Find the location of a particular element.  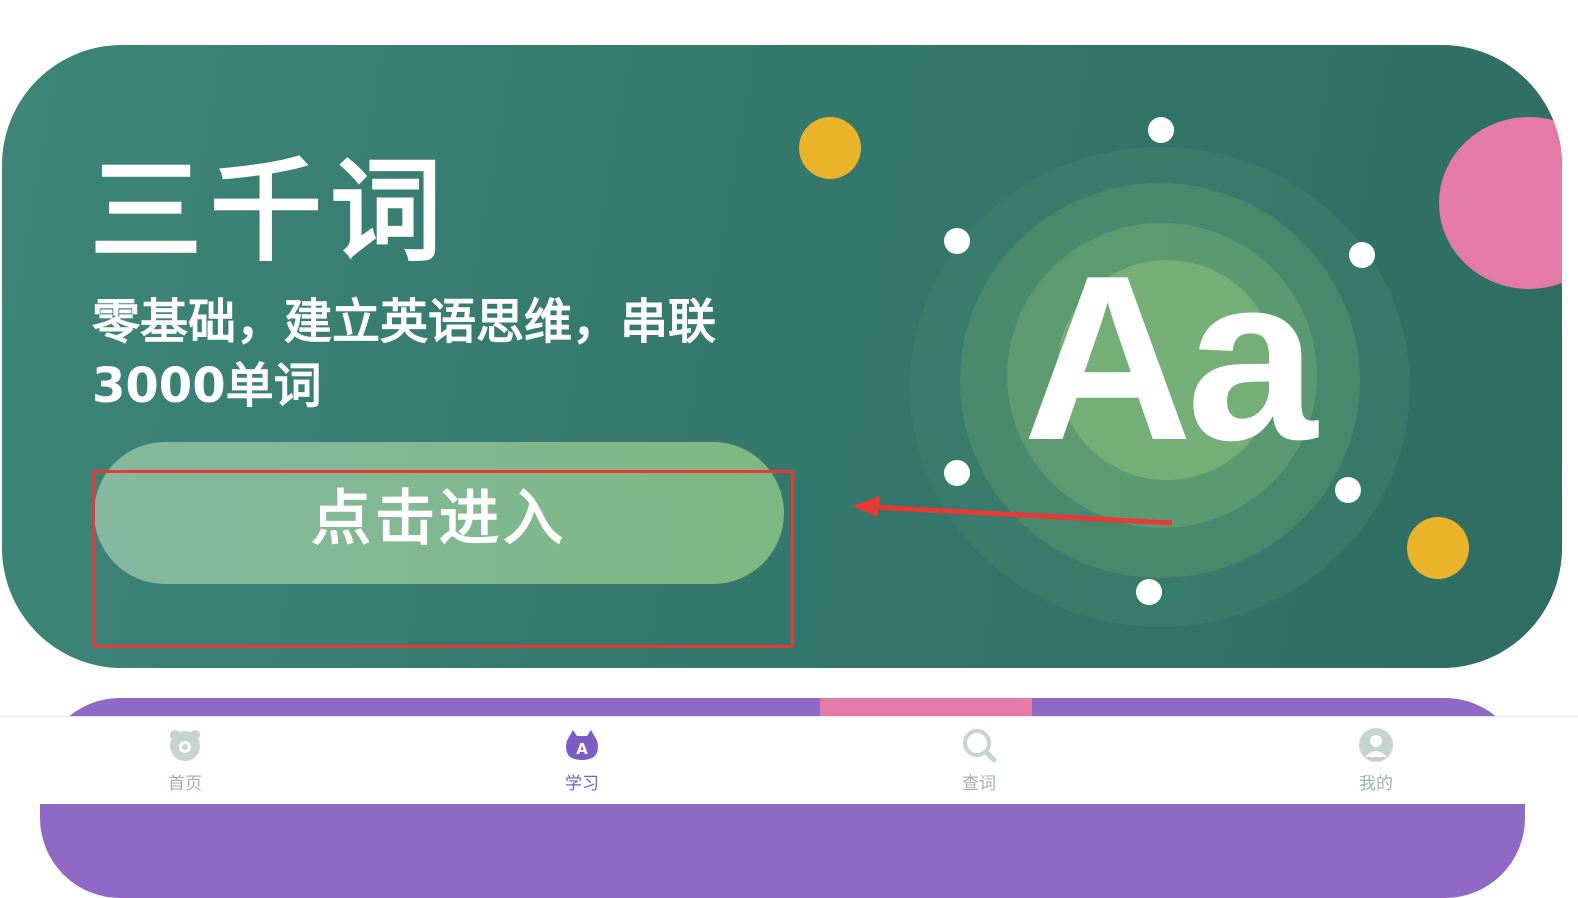

tab-label: 学习 is located at coordinates (582, 784).